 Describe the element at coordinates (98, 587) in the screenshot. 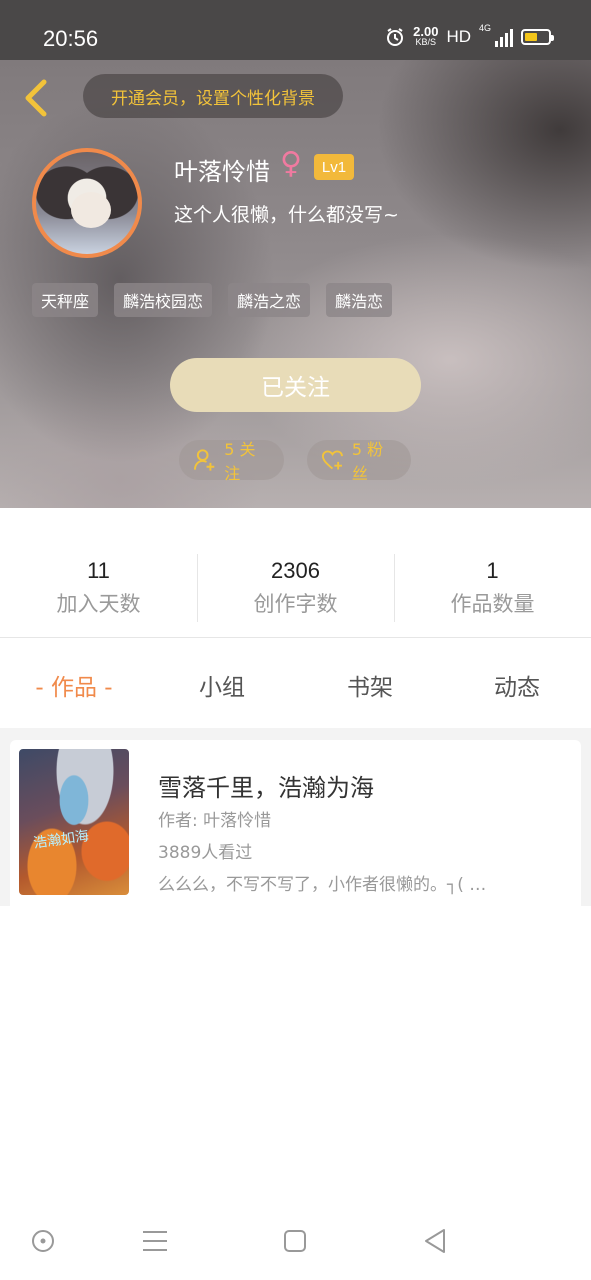

I see `stat-join-days: 11 加入天数` at that location.